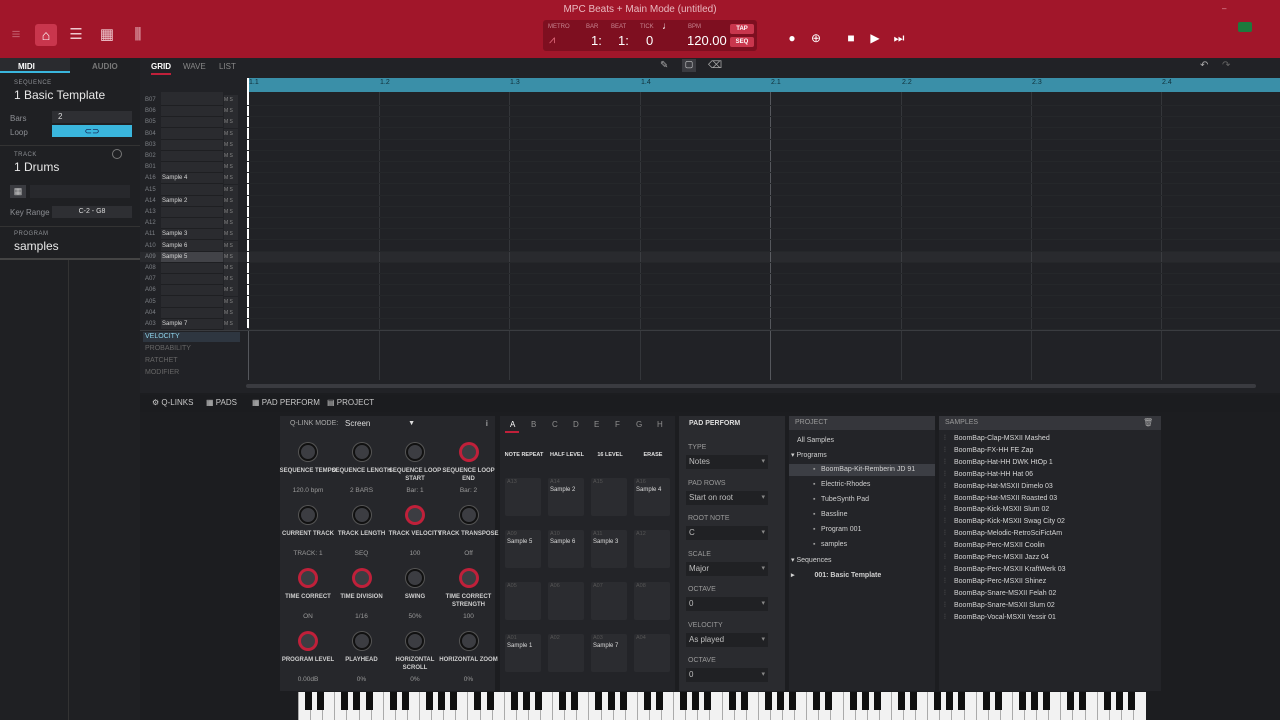 The width and height of the screenshot is (1280, 720). Describe the element at coordinates (792, 38) in the screenshot. I see `record-icon: ●` at that location.